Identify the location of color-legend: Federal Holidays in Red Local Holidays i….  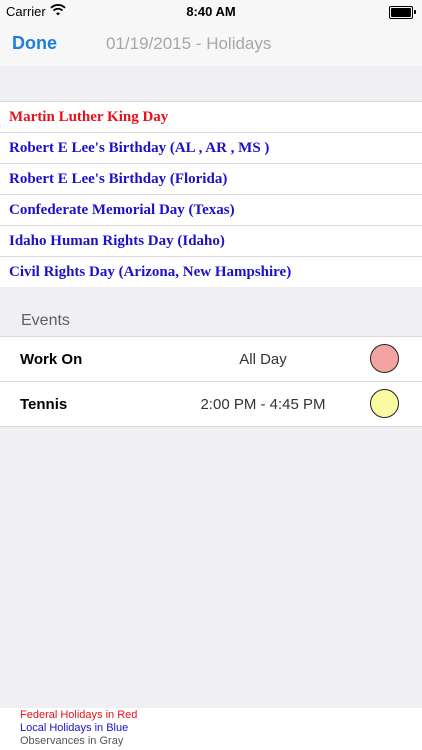
(211, 729).